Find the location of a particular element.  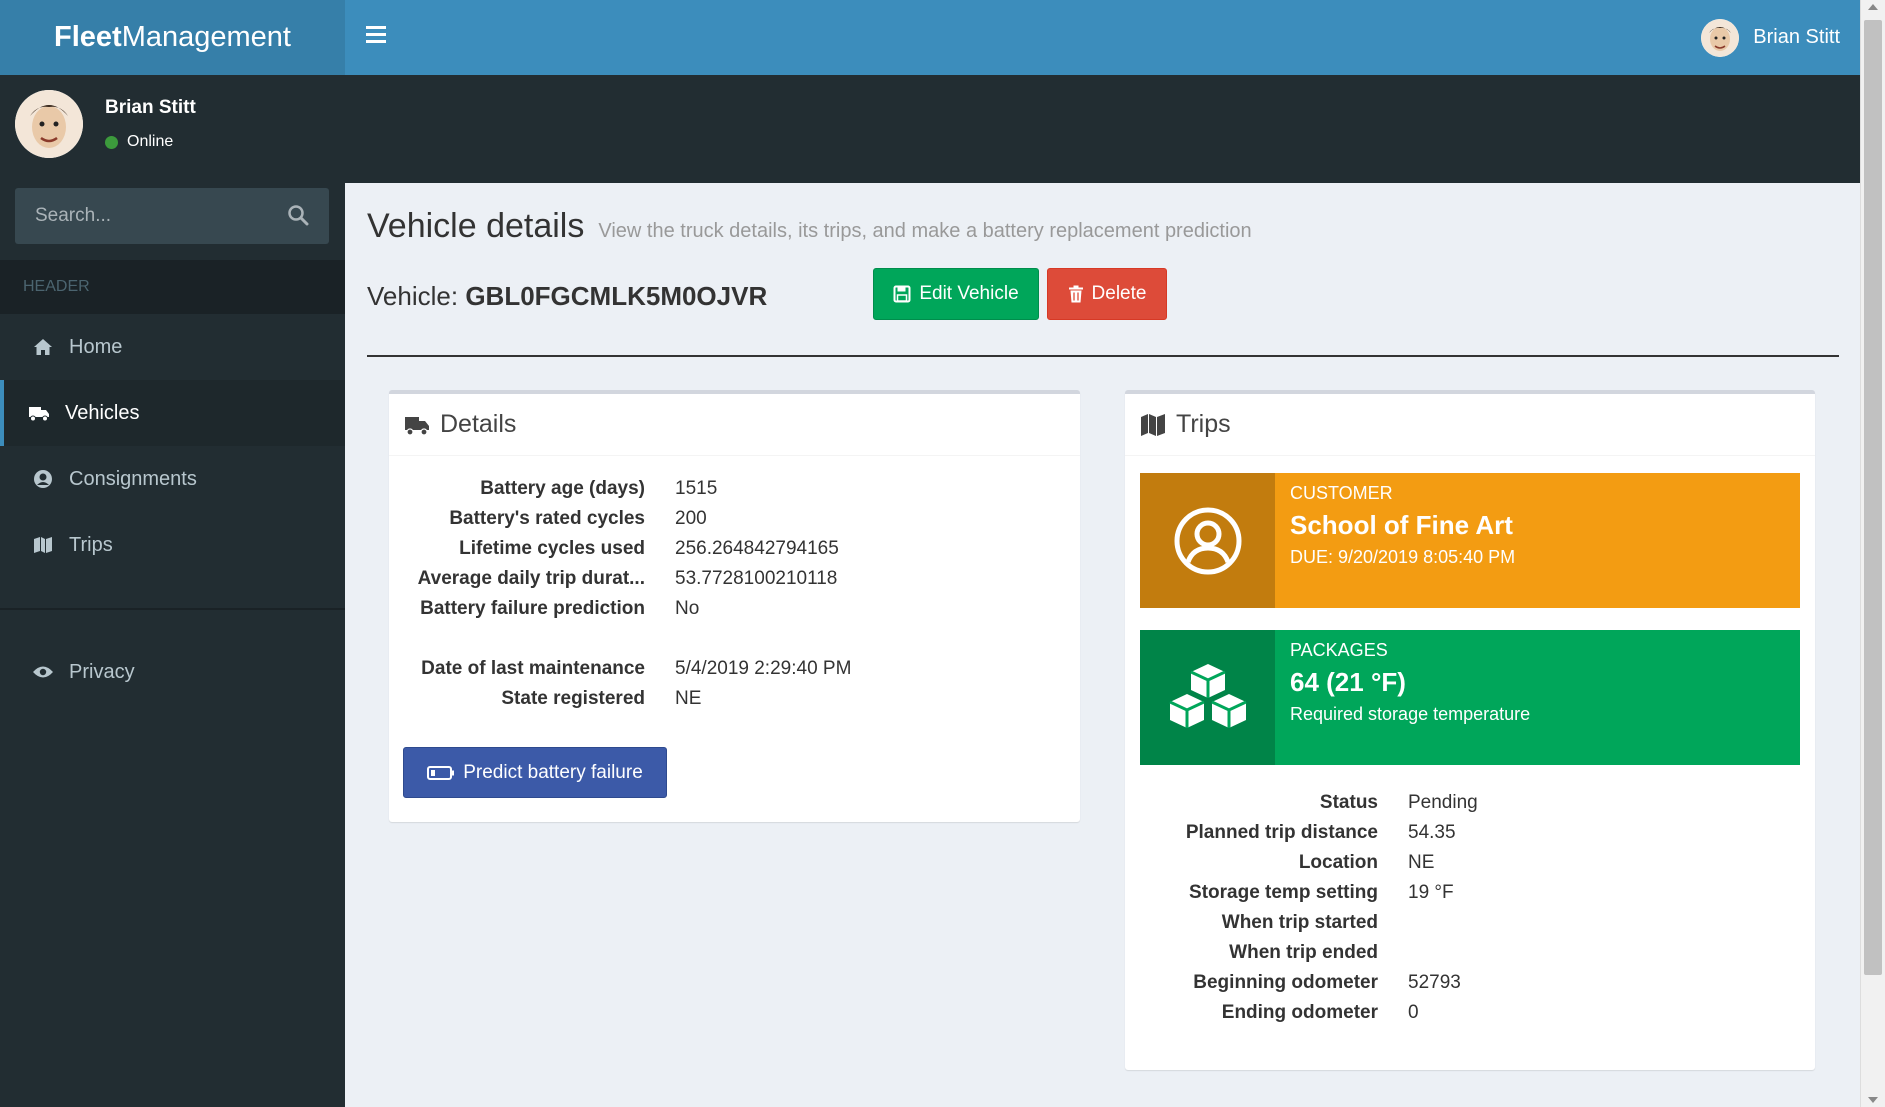

page-scrollbar is located at coordinates (1872, 553).